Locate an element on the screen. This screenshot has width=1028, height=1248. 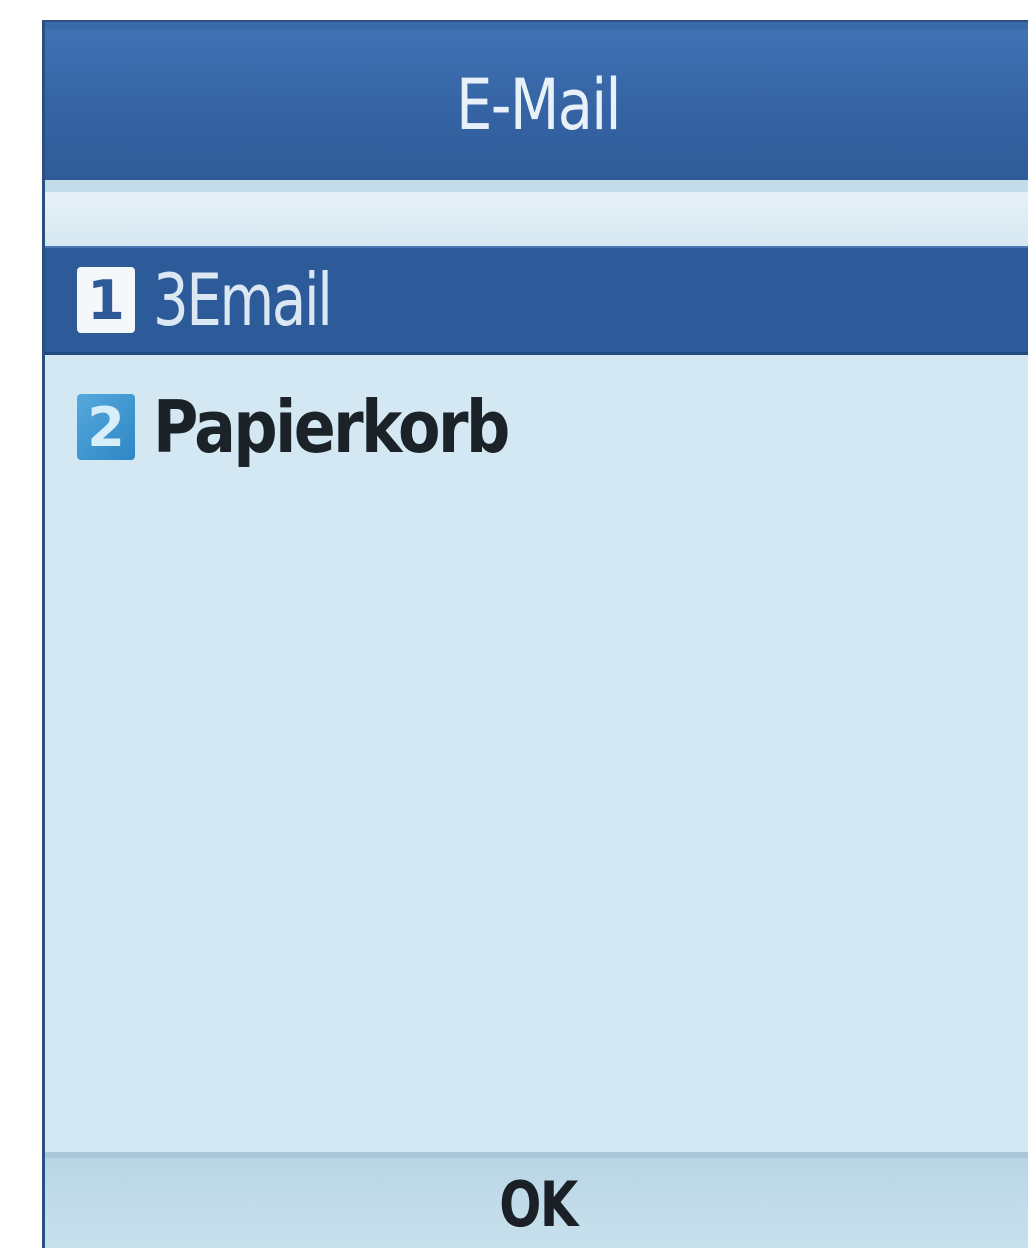
menu-item-3email: 1 3Email is located at coordinates (536, 300).